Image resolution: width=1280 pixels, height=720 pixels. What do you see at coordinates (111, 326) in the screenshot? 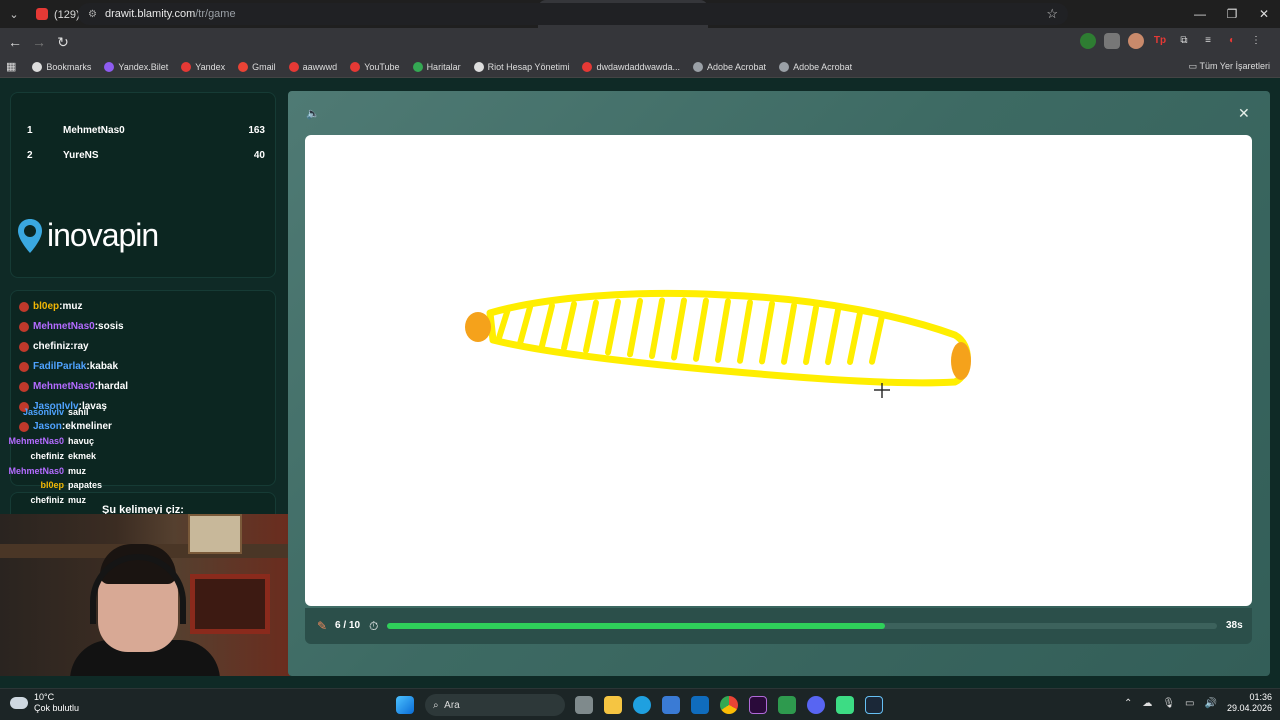
I see `chat-text: sosis` at bounding box center [111, 326].